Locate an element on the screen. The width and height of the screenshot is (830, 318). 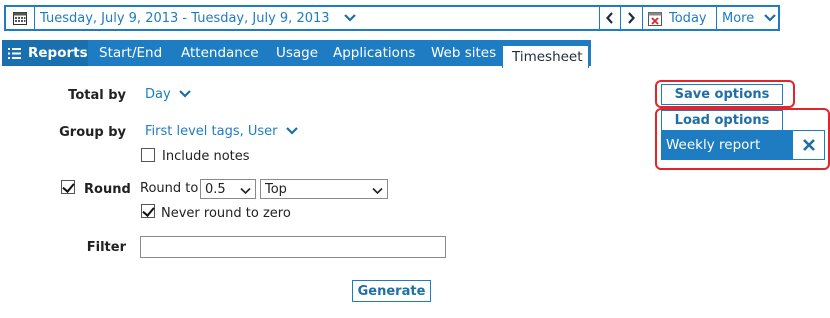
filter-label: Filter is located at coordinates (106, 247).